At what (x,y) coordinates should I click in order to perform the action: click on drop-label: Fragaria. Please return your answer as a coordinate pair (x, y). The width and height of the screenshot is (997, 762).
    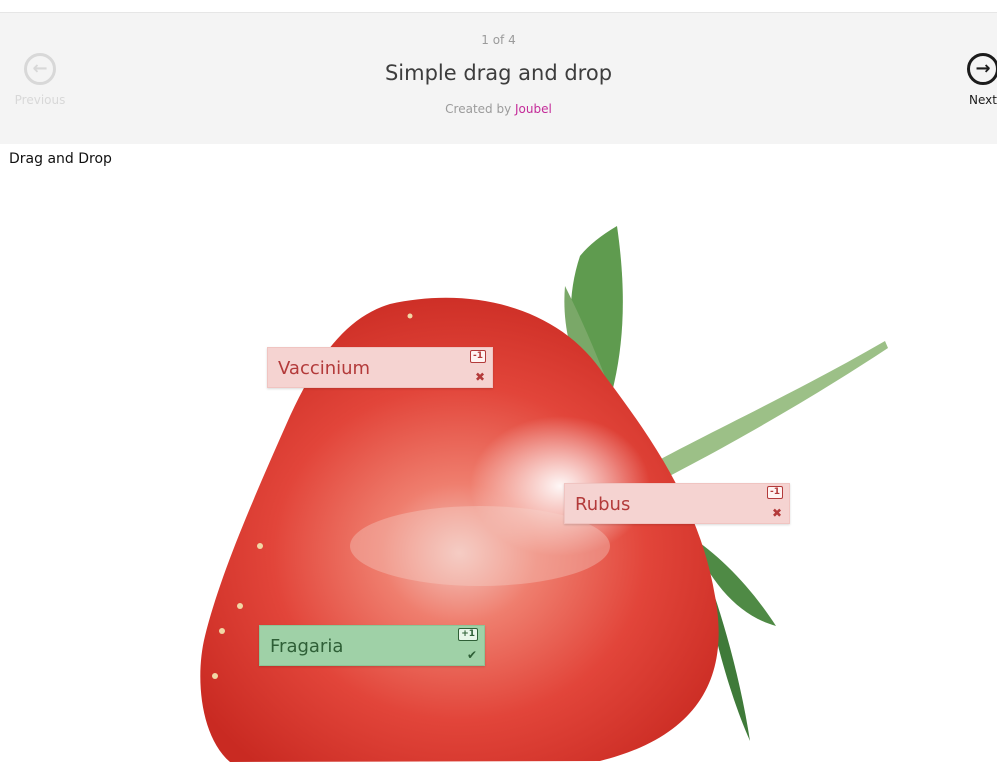
    Looking at the image, I should click on (307, 646).